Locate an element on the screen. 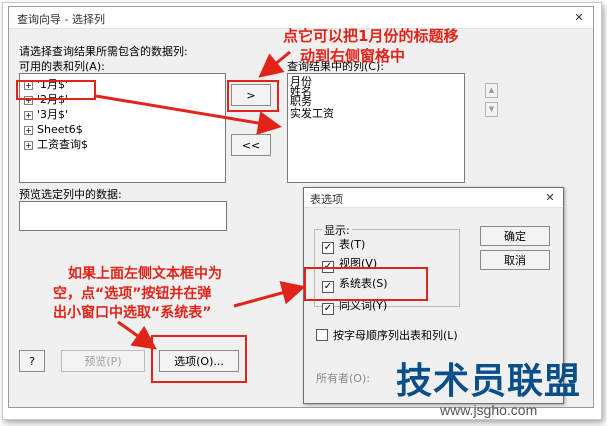  result-columns-list: 月份 姓名 职务 实发工资 is located at coordinates (376, 128).